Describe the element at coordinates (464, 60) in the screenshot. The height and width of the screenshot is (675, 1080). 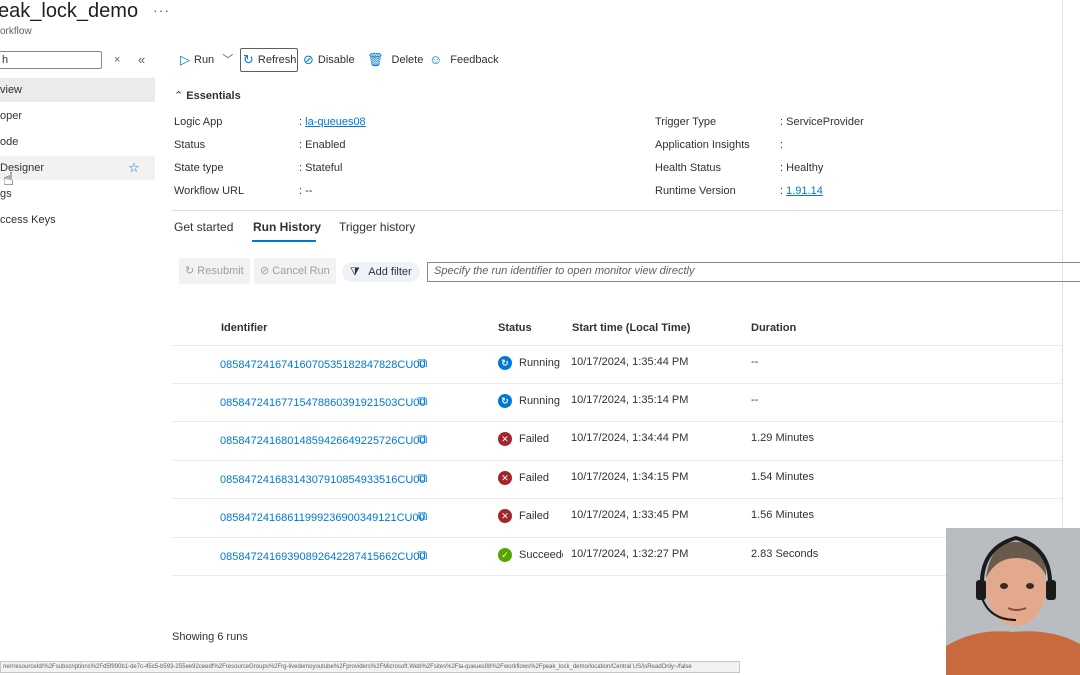
I see `feedback-button: ☺ Feedback` at that location.